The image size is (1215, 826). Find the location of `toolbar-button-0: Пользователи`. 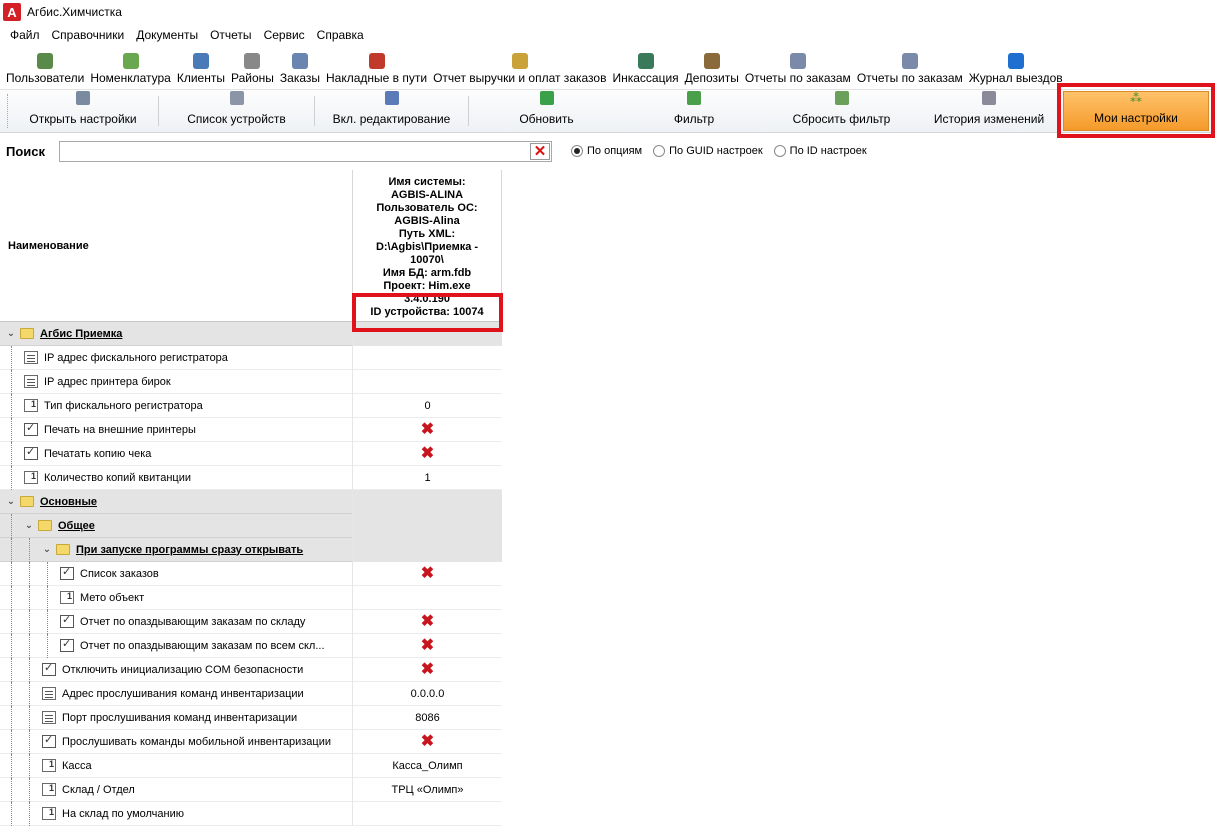

toolbar-button-0: Пользователи is located at coordinates (45, 68).